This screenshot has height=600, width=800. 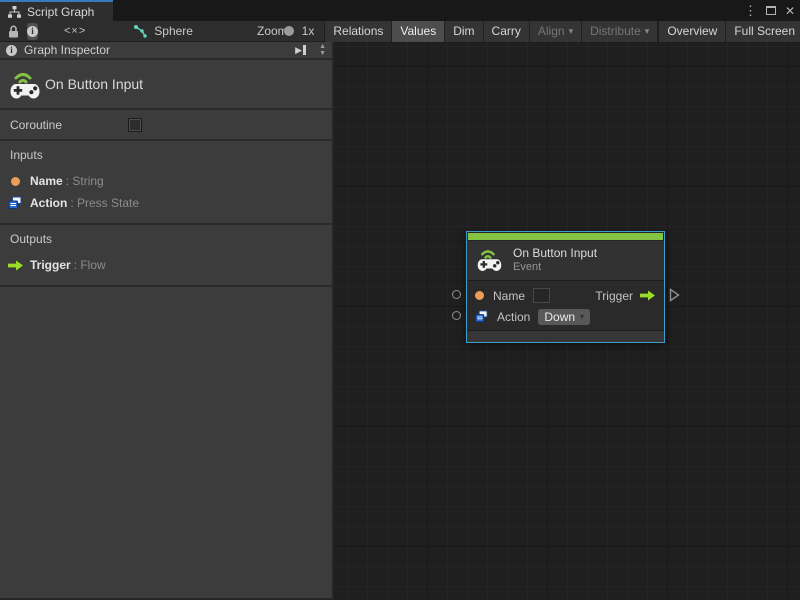 What do you see at coordinates (166, 85) in the screenshot?
I see `unit-header: On Button Input` at bounding box center [166, 85].